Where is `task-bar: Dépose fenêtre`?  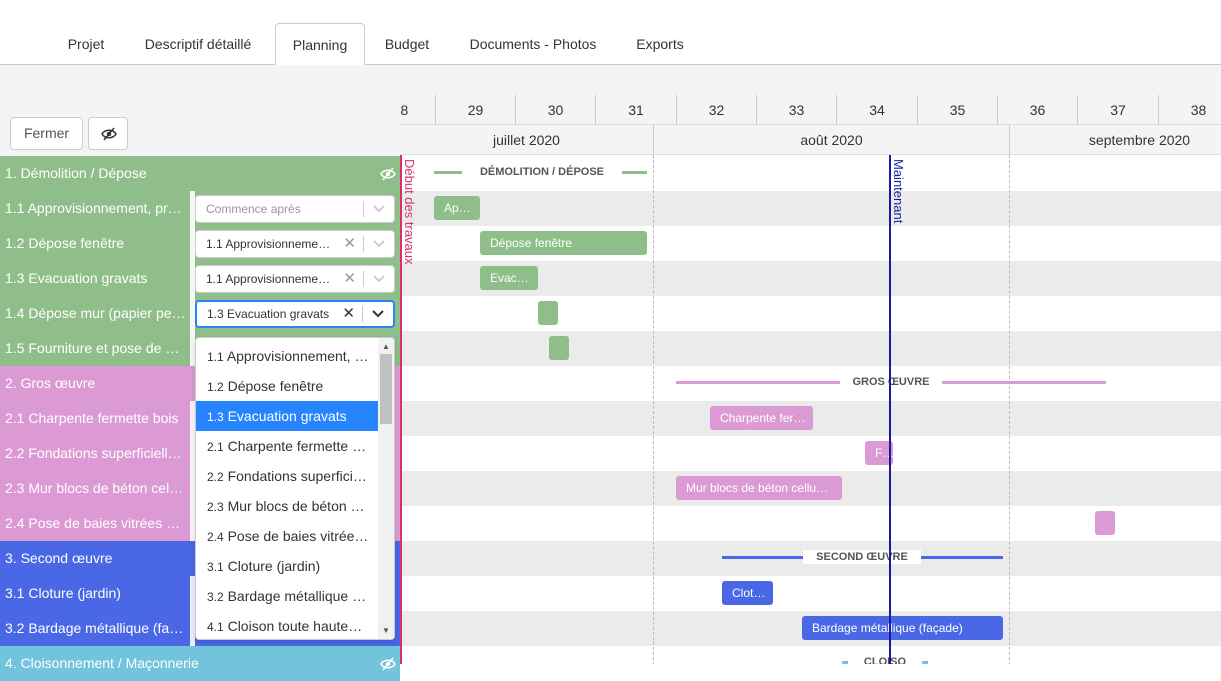
task-bar: Dépose fenêtre is located at coordinates (563, 243).